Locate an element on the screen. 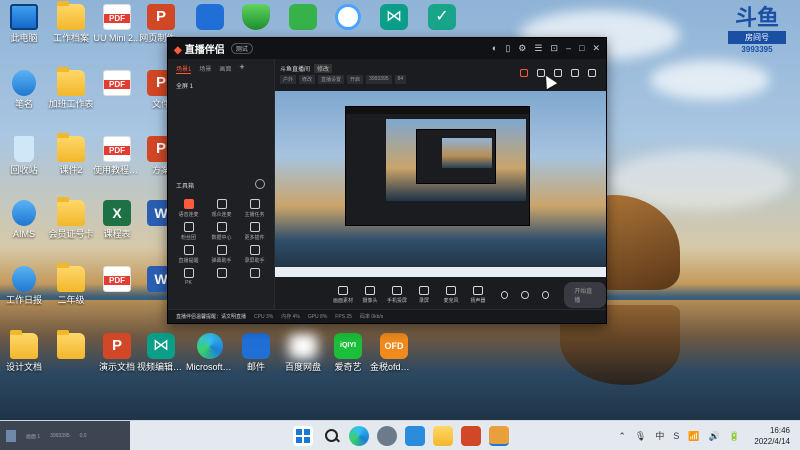 The height and width of the screenshot is (450, 800). desktop-icon: 金税ofd电子发票阅读器 is located at coordinates (394, 353).